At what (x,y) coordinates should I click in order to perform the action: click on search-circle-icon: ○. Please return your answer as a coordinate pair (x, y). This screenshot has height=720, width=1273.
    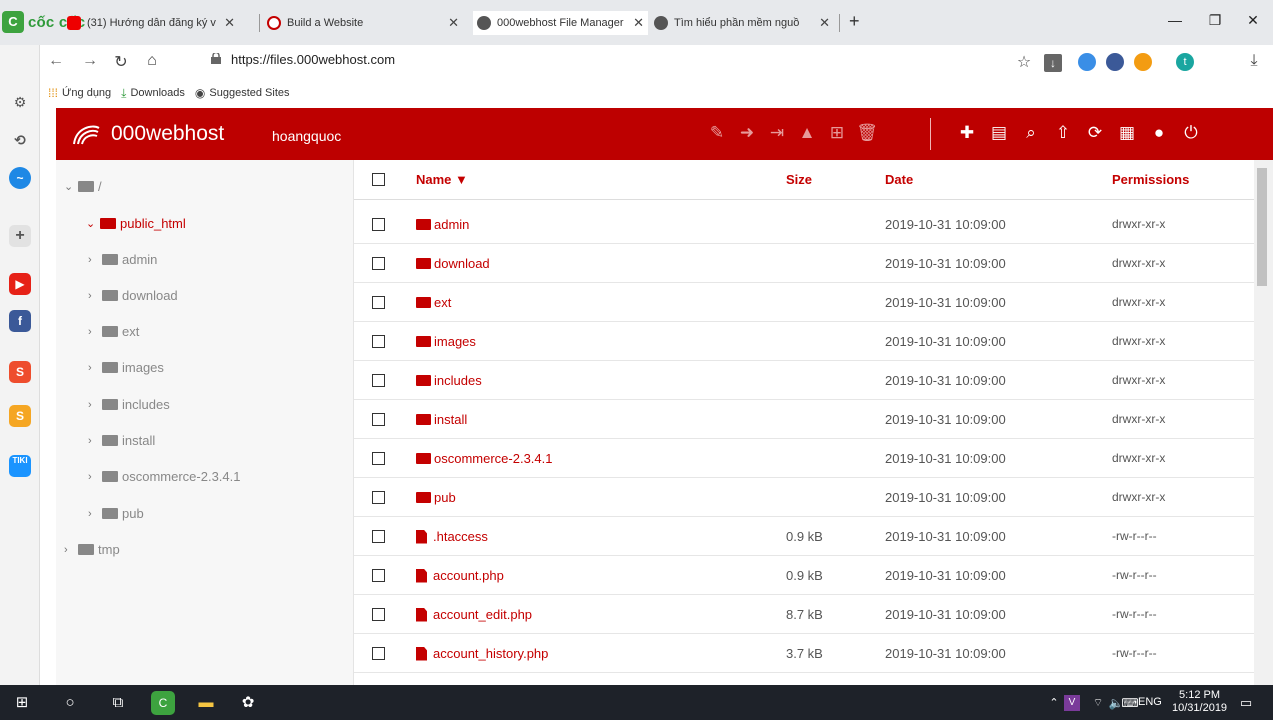
    Looking at the image, I should click on (70, 703).